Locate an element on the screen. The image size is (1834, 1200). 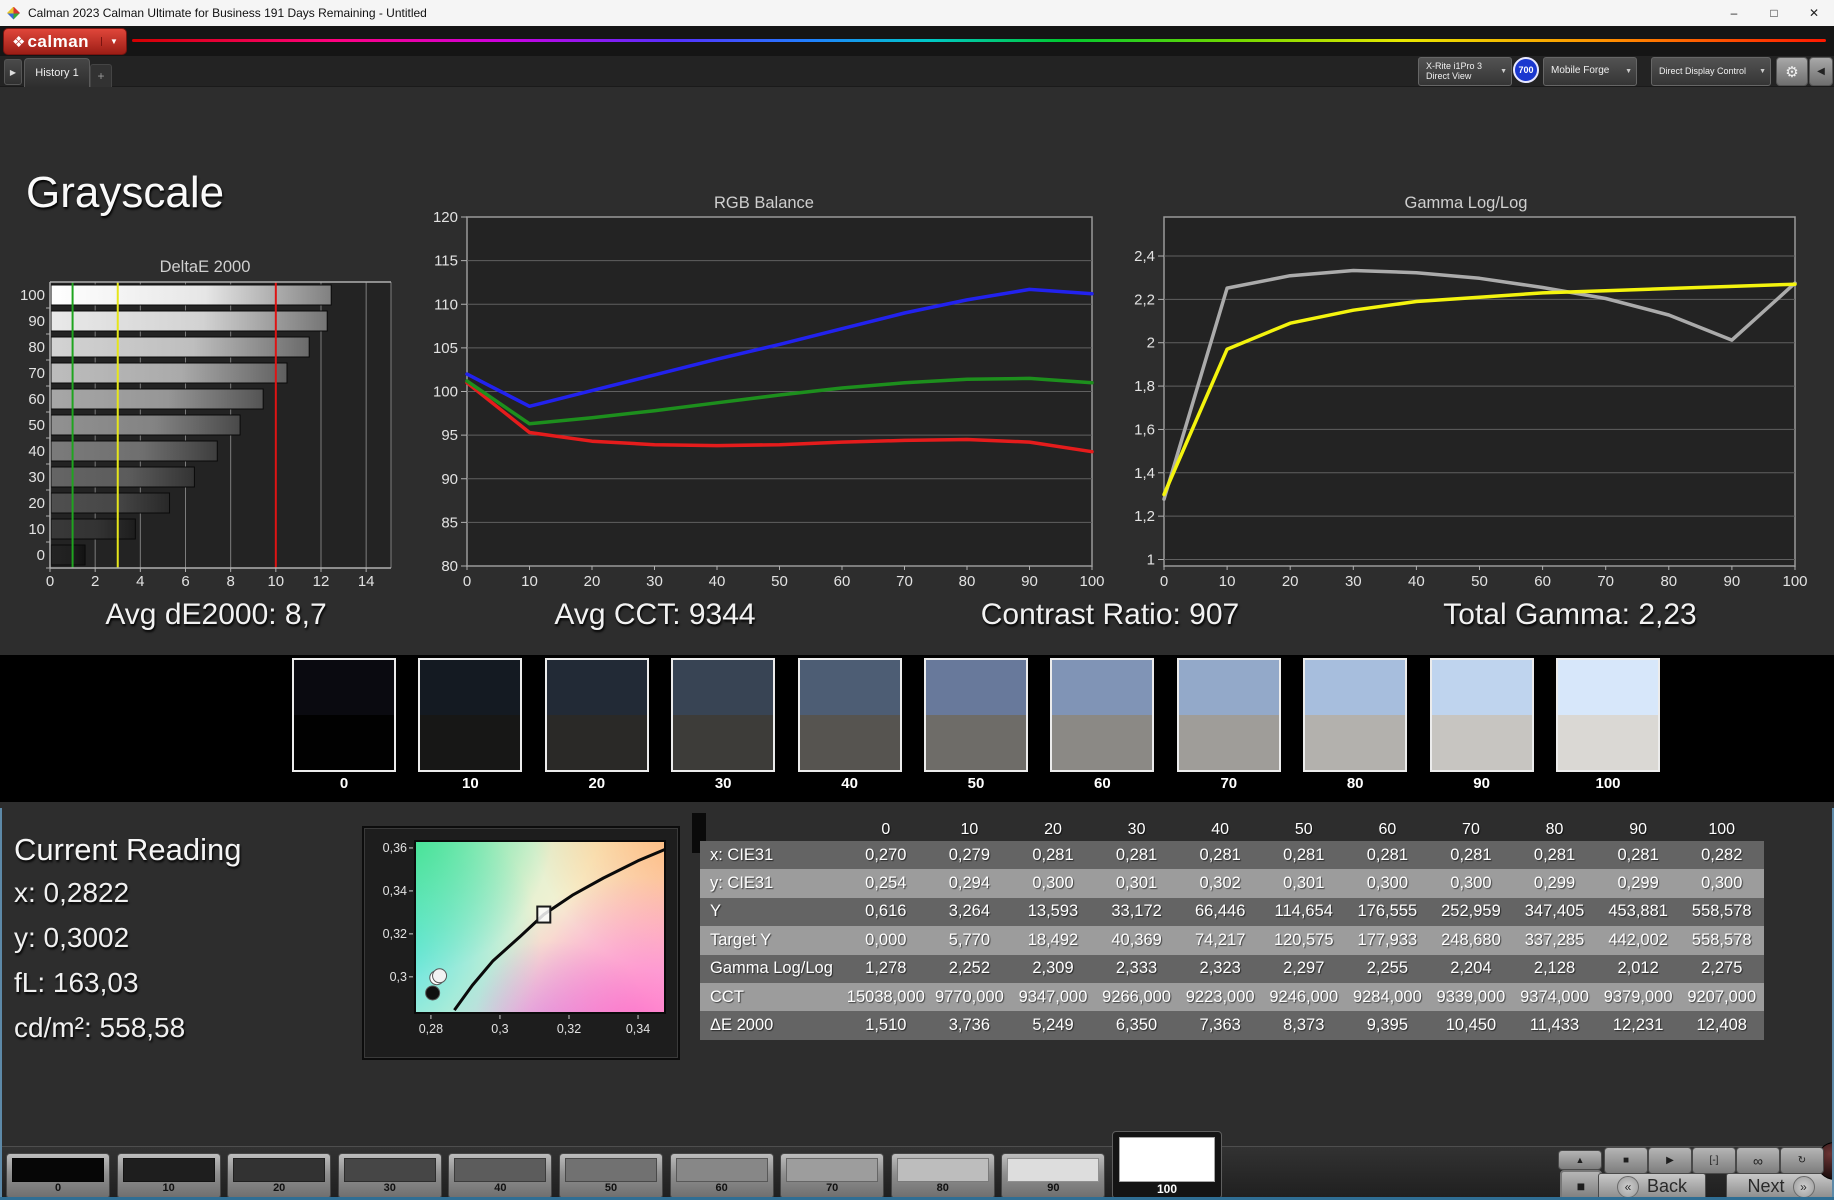
transport-single-button: [-] is located at coordinates (1714, 1160).